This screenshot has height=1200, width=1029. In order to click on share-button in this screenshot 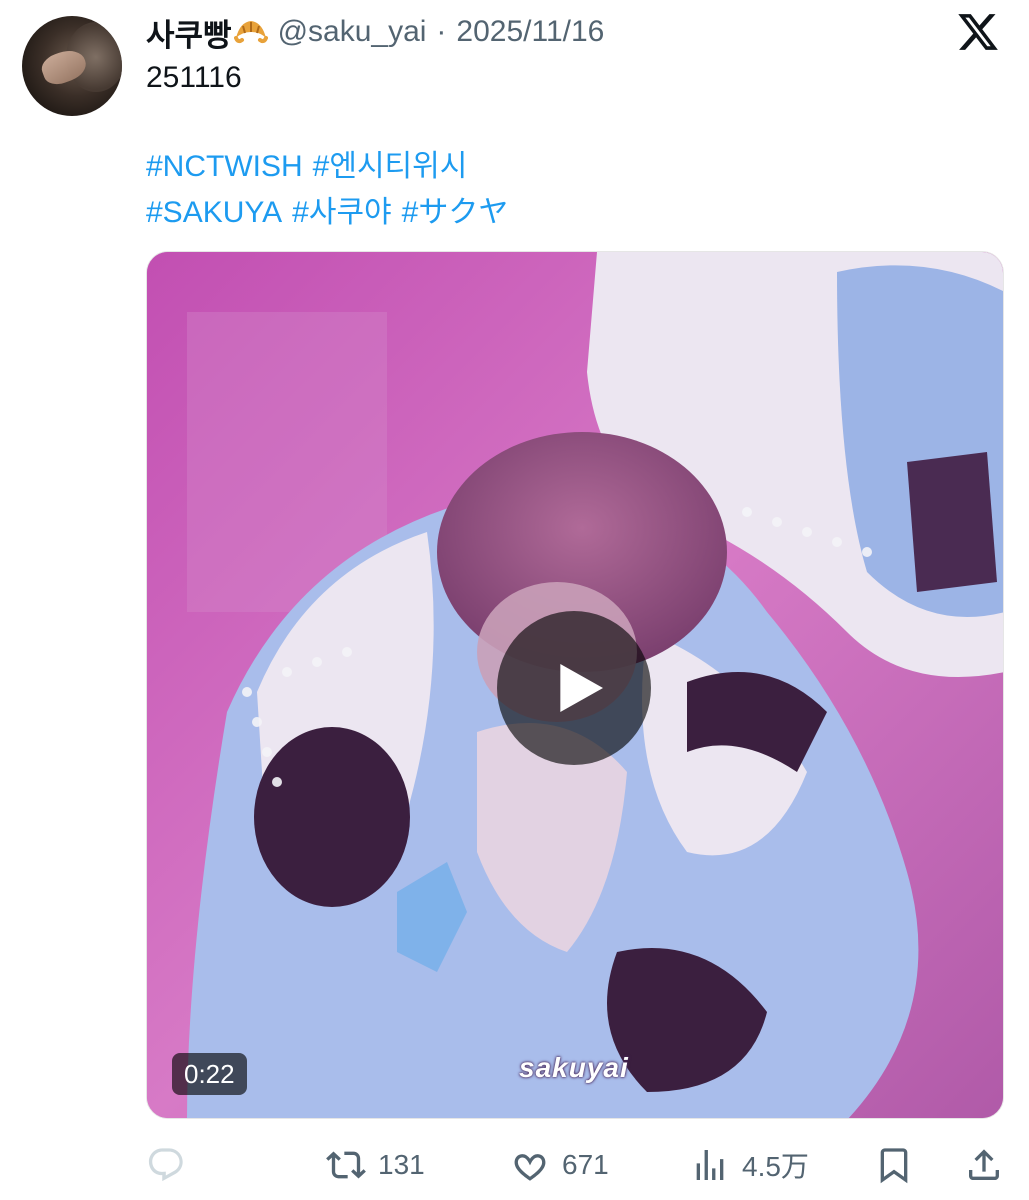, I will do `click(984, 1165)`.